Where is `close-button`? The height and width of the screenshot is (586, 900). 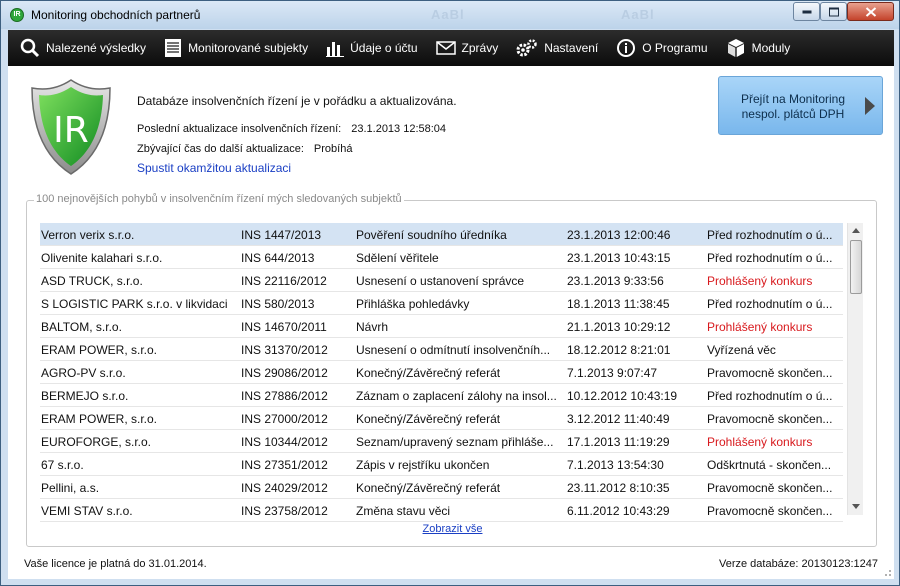
close-button is located at coordinates (870, 11).